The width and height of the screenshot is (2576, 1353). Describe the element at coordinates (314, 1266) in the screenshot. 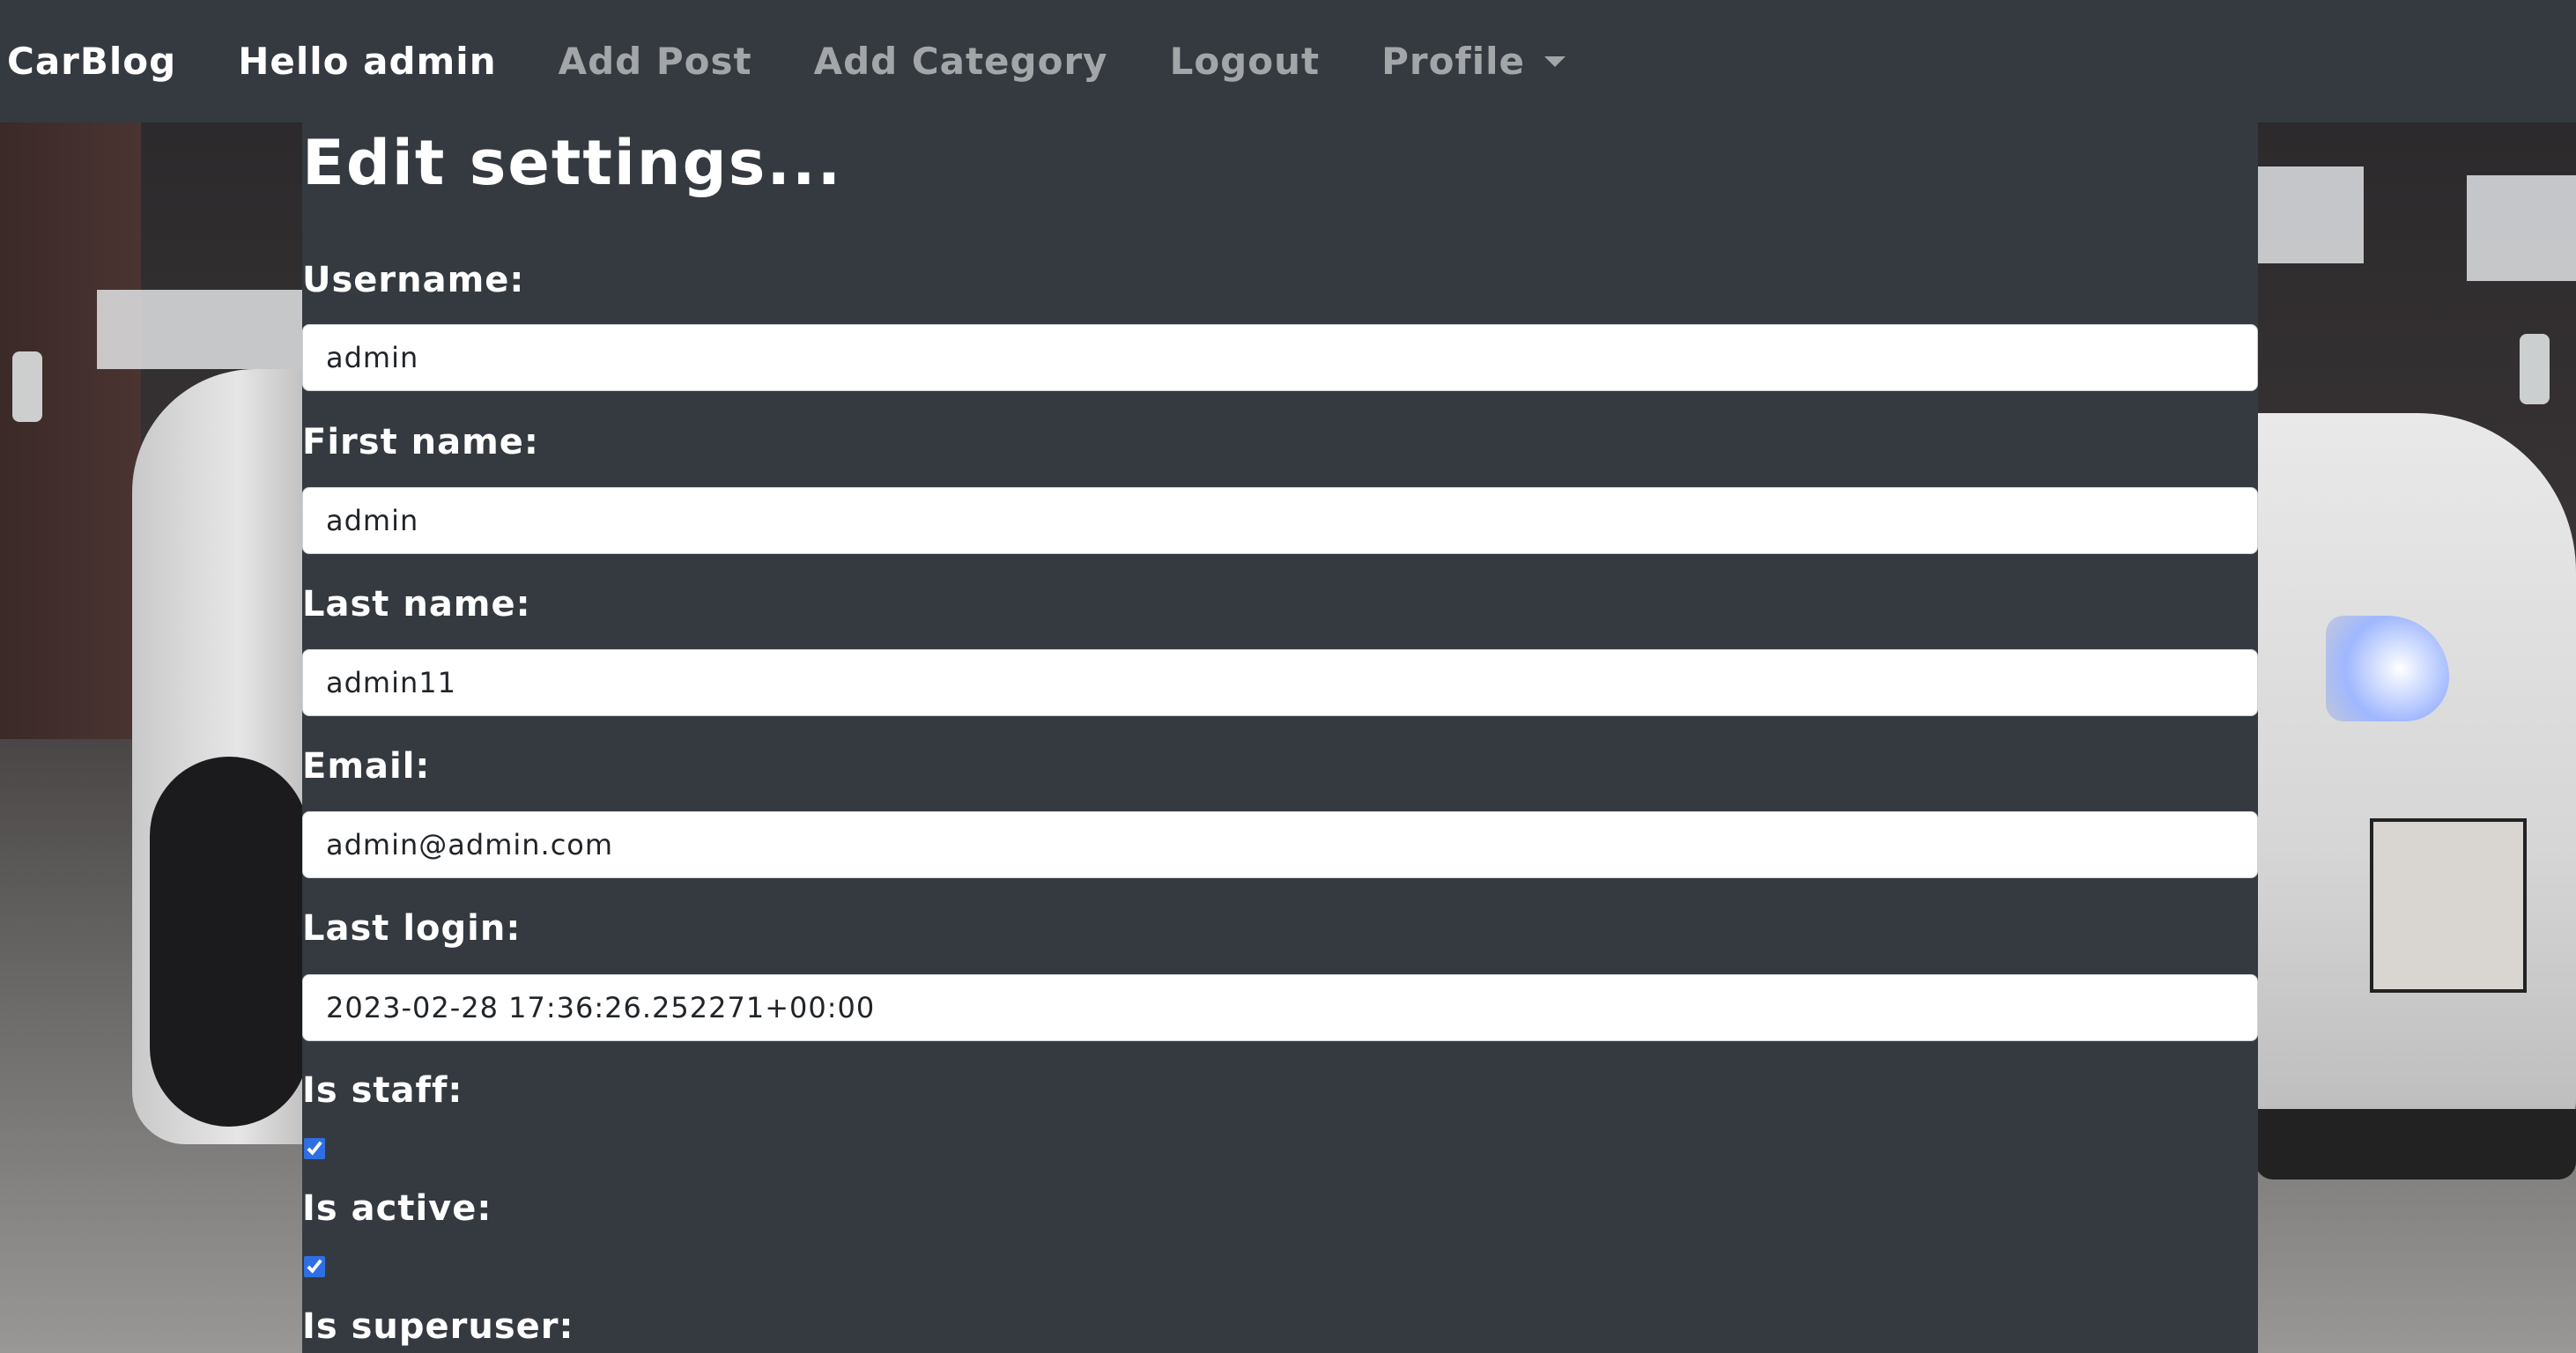

I see `is-active-checkbox` at that location.